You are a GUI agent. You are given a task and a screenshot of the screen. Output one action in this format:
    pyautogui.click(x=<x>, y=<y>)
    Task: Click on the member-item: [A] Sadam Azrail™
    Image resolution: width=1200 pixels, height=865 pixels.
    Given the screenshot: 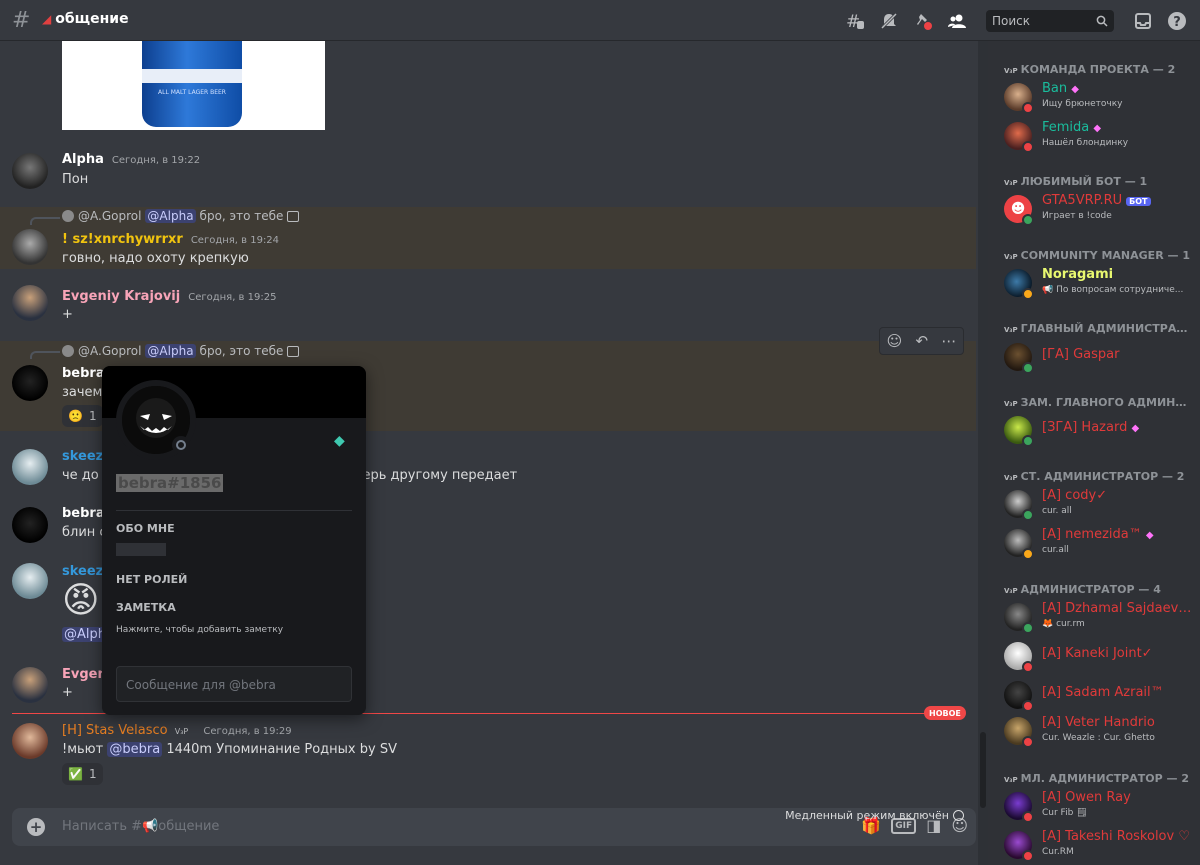 What is the action you would take?
    pyautogui.click(x=1099, y=697)
    